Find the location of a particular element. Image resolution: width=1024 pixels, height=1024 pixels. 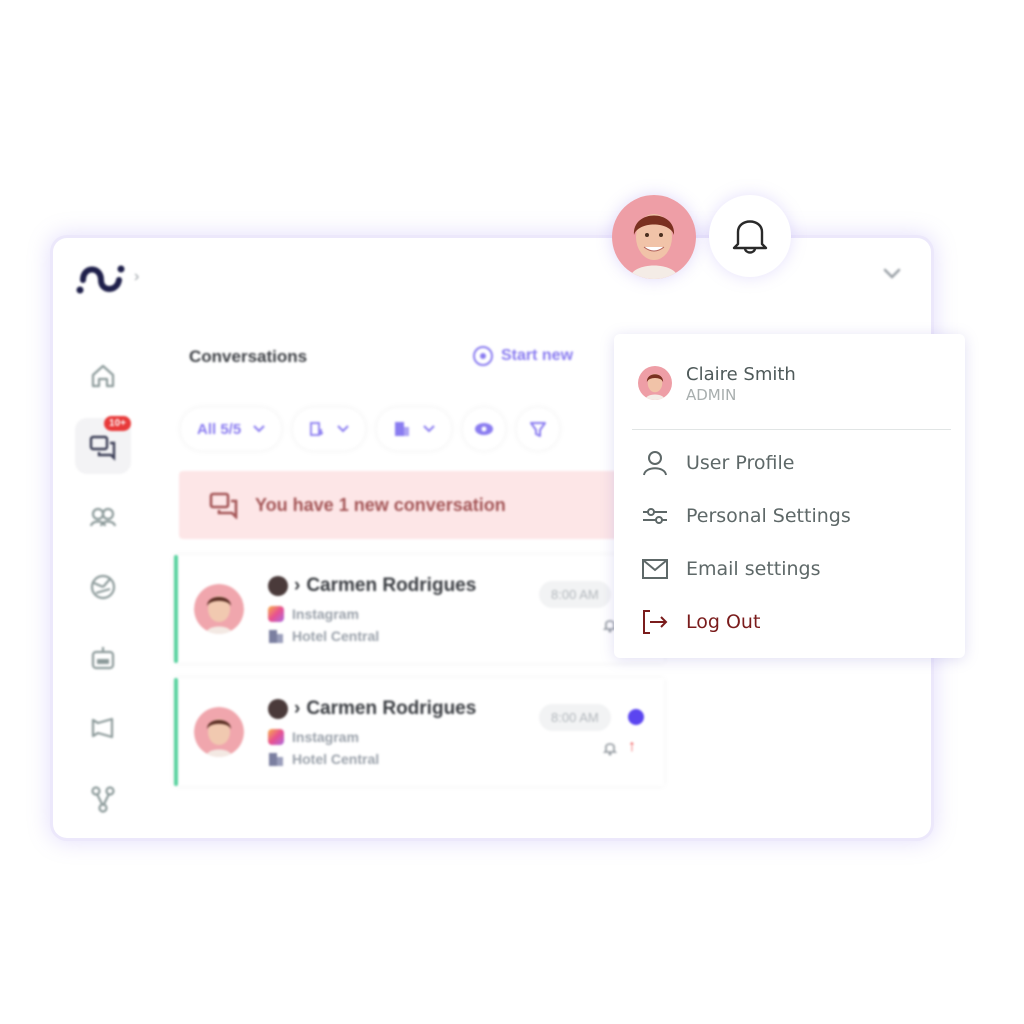

plus-circle-icon is located at coordinates (483, 356).